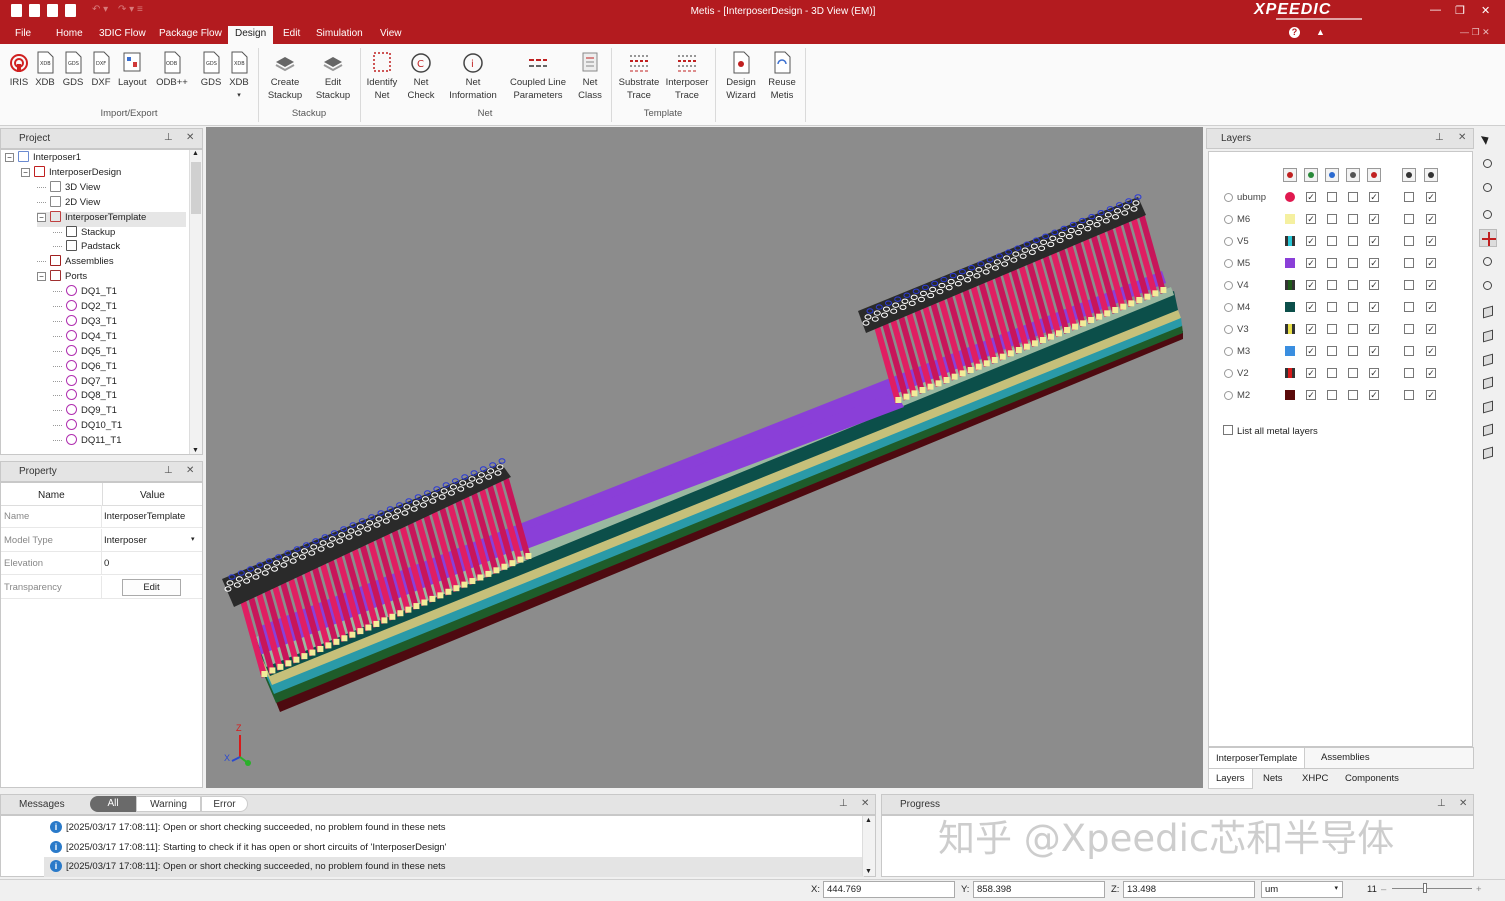 Image resolution: width=1505 pixels, height=901 pixels. I want to click on layer-row: ubump ✓ ✓ ✓, so click(1343, 199).